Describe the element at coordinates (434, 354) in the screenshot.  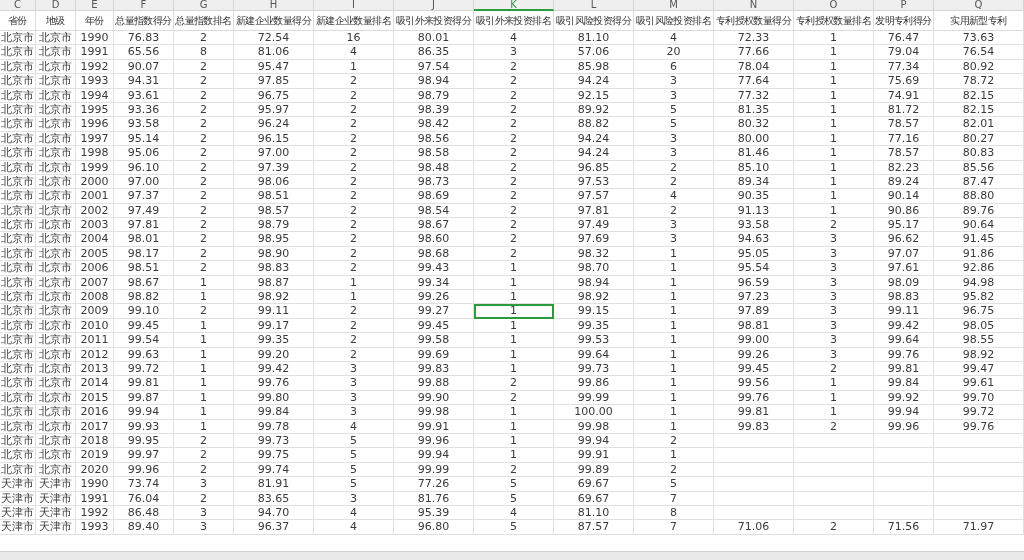
I see `table-cell: 99.69` at that location.